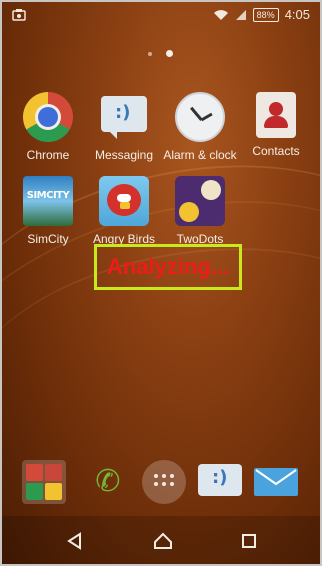 This screenshot has height=566, width=322. I want to click on app-label: Messaging, so click(124, 155).